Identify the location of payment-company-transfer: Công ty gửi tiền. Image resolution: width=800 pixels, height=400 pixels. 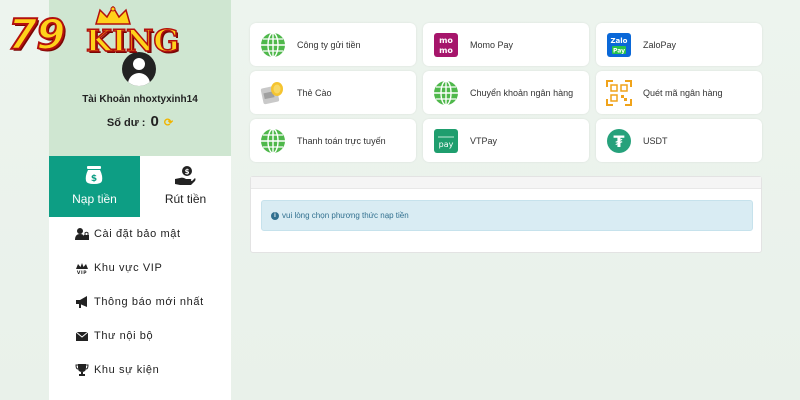
(333, 44).